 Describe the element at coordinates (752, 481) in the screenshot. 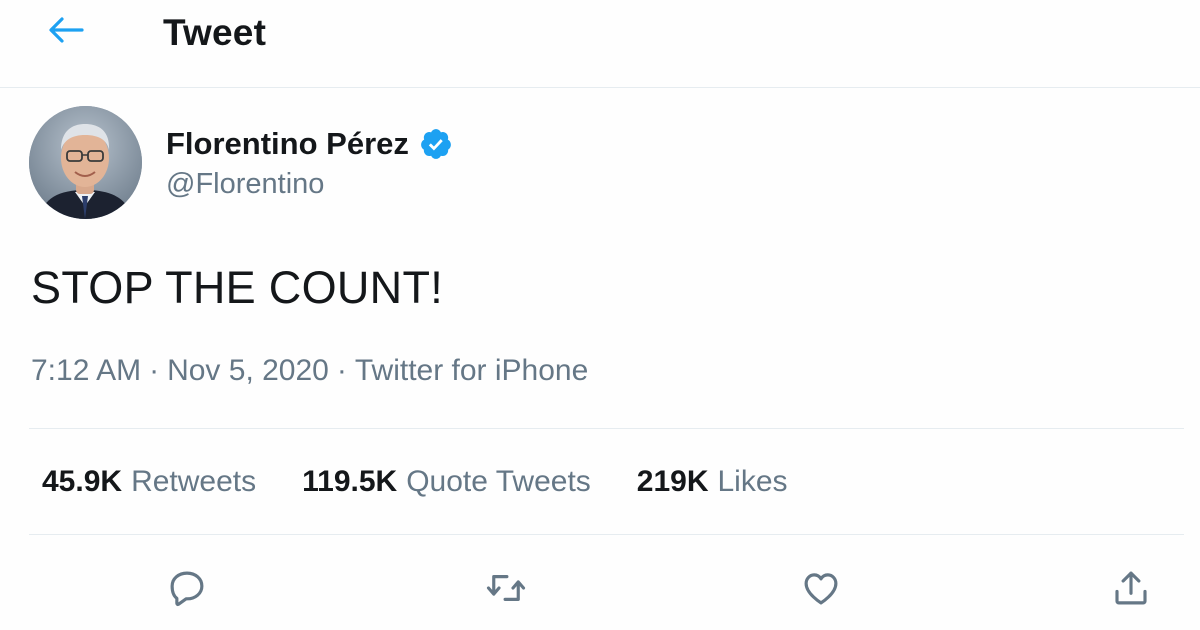

I see `likes-label: Likes` at that location.